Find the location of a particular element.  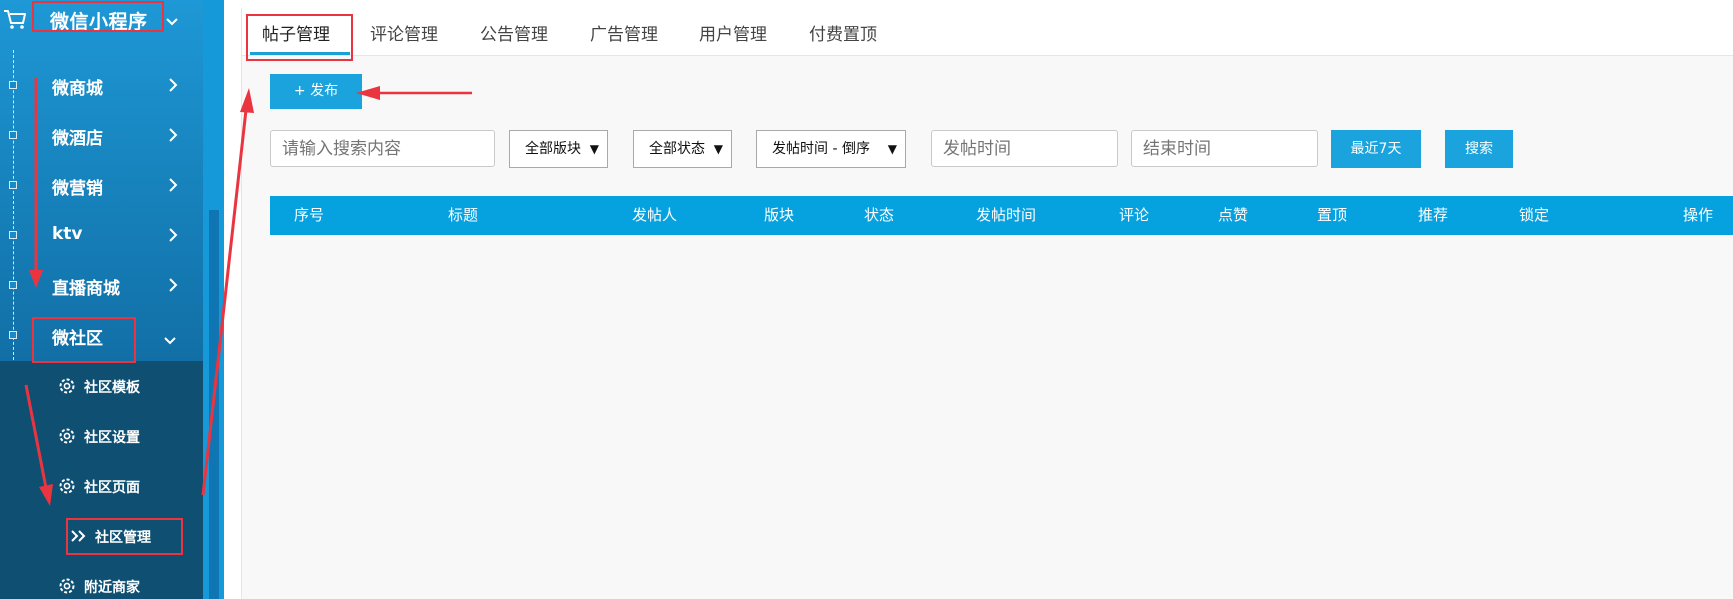

sort-select-value: 发帖时间 - 倒序 is located at coordinates (821, 149).